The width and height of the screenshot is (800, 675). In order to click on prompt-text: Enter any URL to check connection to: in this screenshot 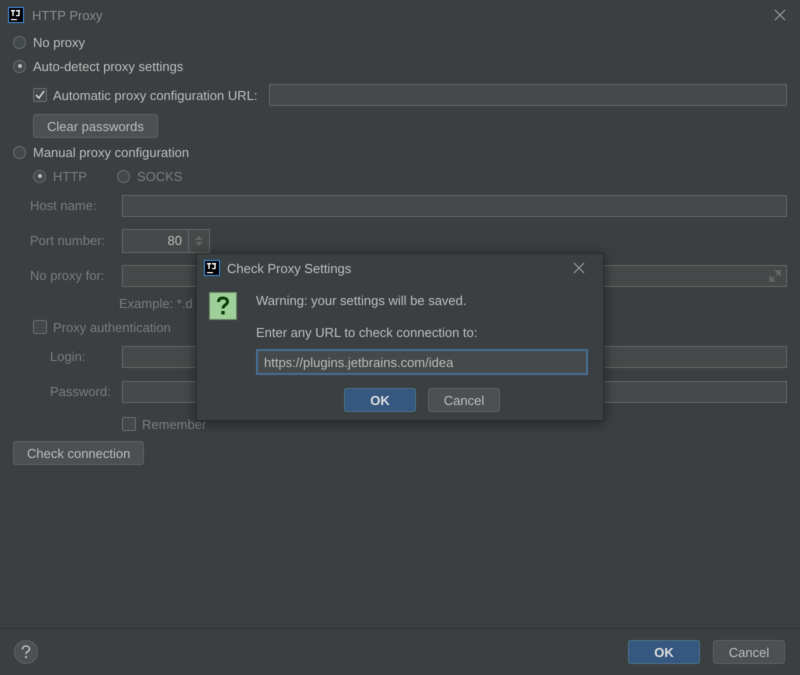, I will do `click(367, 333)`.